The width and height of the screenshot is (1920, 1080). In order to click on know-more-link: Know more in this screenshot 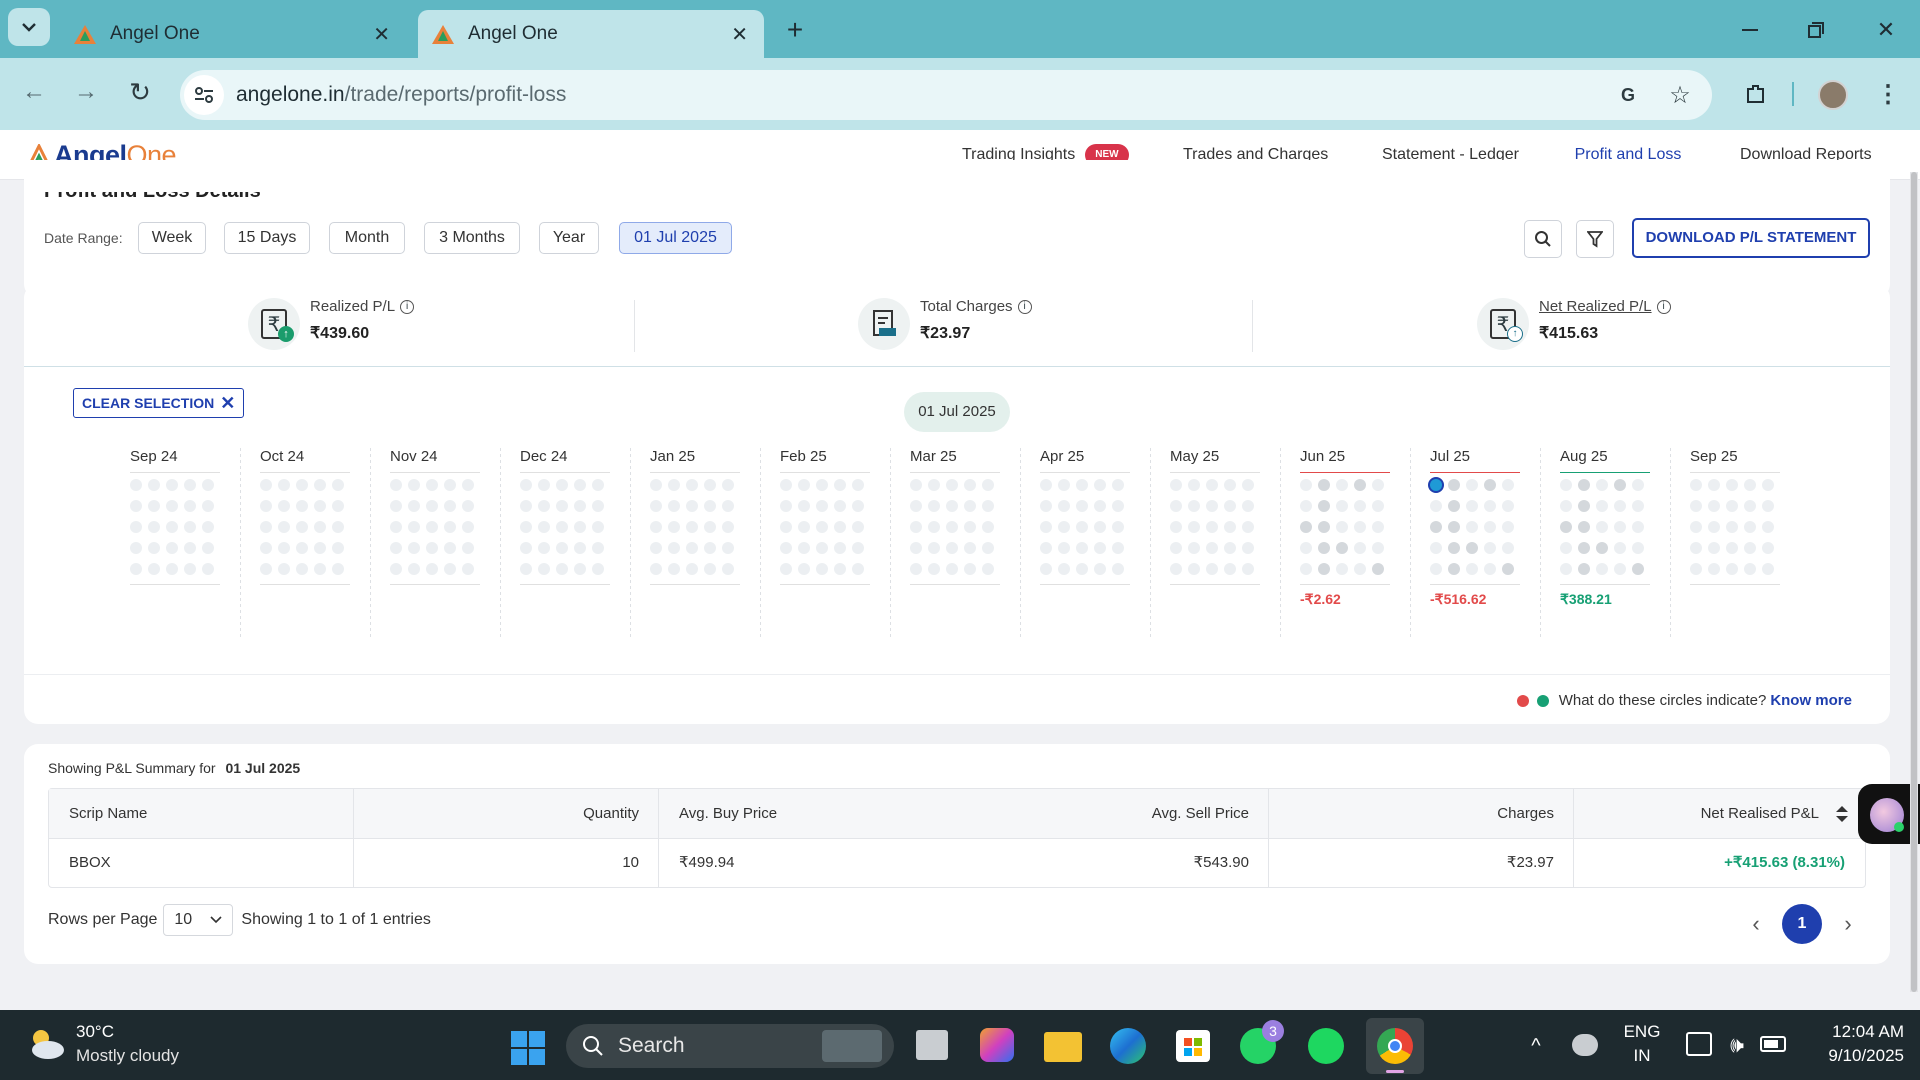, I will do `click(1811, 700)`.